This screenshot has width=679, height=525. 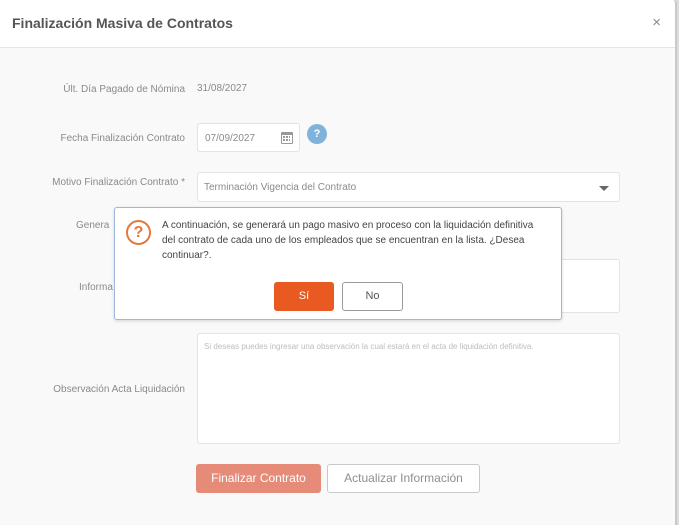 I want to click on reason-value: Terminación Vigencia del Contrato, so click(x=280, y=187).